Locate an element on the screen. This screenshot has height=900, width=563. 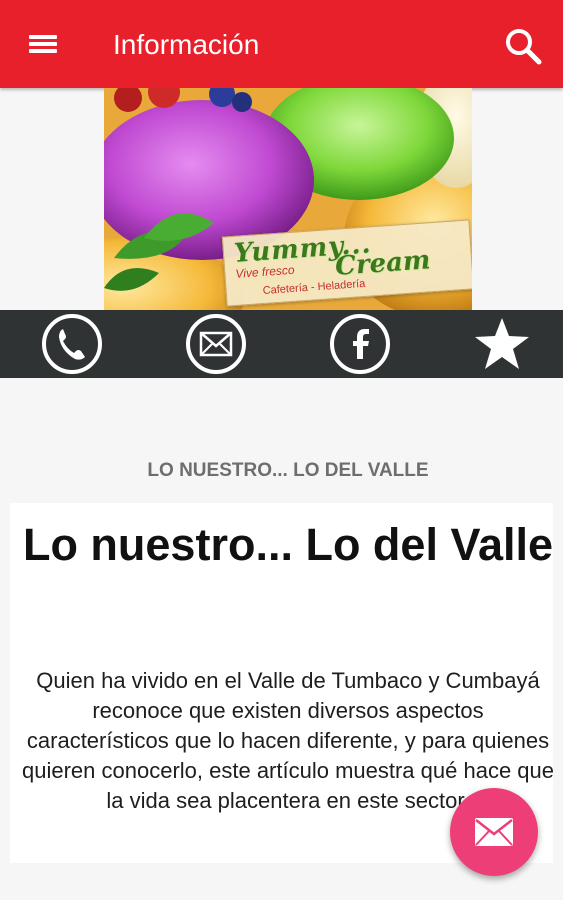
search-icon is located at coordinates (523, 46).